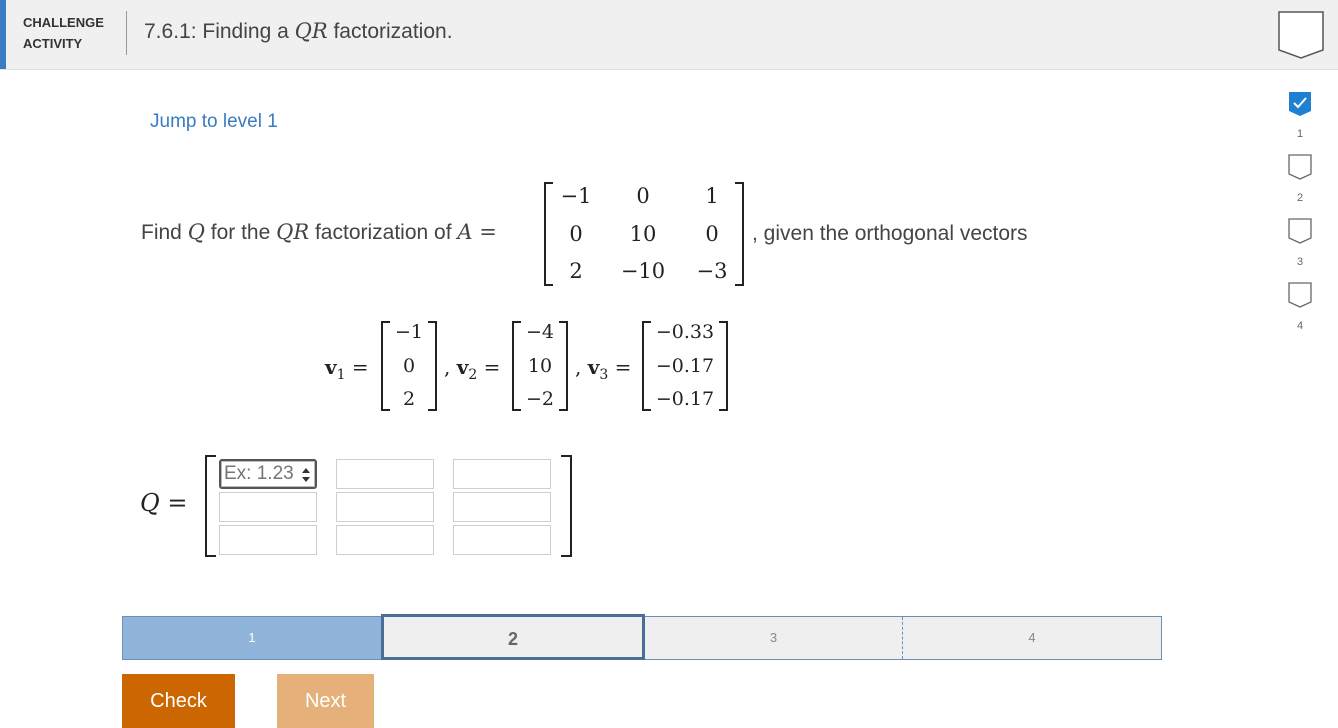  What do you see at coordinates (563, 366) in the screenshot?
I see `vector-v2-right-bracket` at bounding box center [563, 366].